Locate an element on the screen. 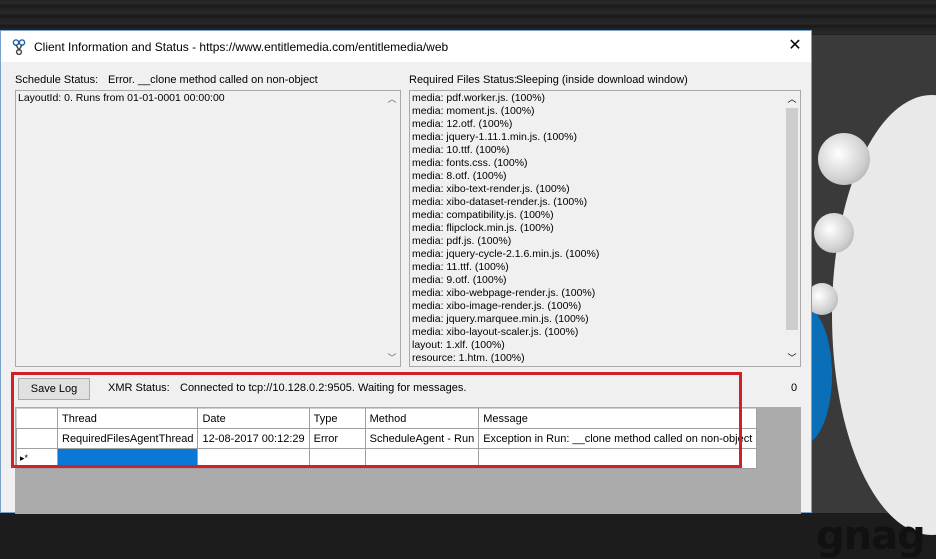 This screenshot has width=936, height=559. message-count: 0 is located at coordinates (794, 388).